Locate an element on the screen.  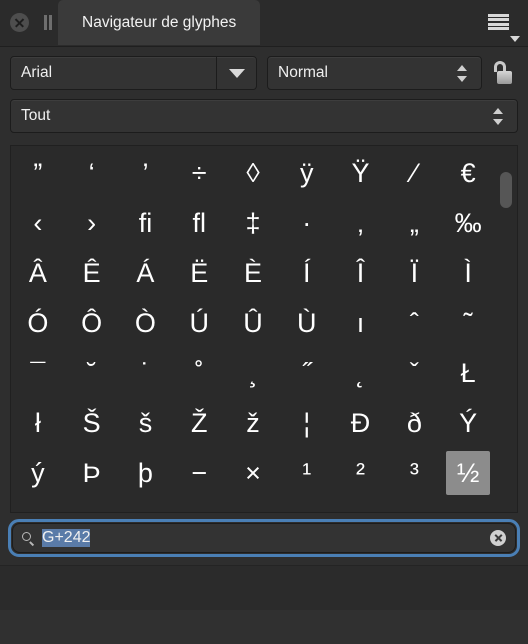
glyph-cell: ‚ is located at coordinates (361, 223).